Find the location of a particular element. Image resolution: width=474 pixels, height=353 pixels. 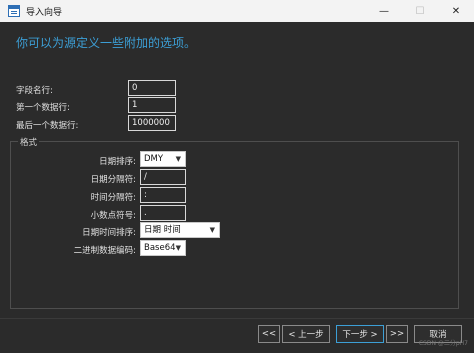

page-heading: 你可以为源定义一些附加的选项。 is located at coordinates (106, 43).